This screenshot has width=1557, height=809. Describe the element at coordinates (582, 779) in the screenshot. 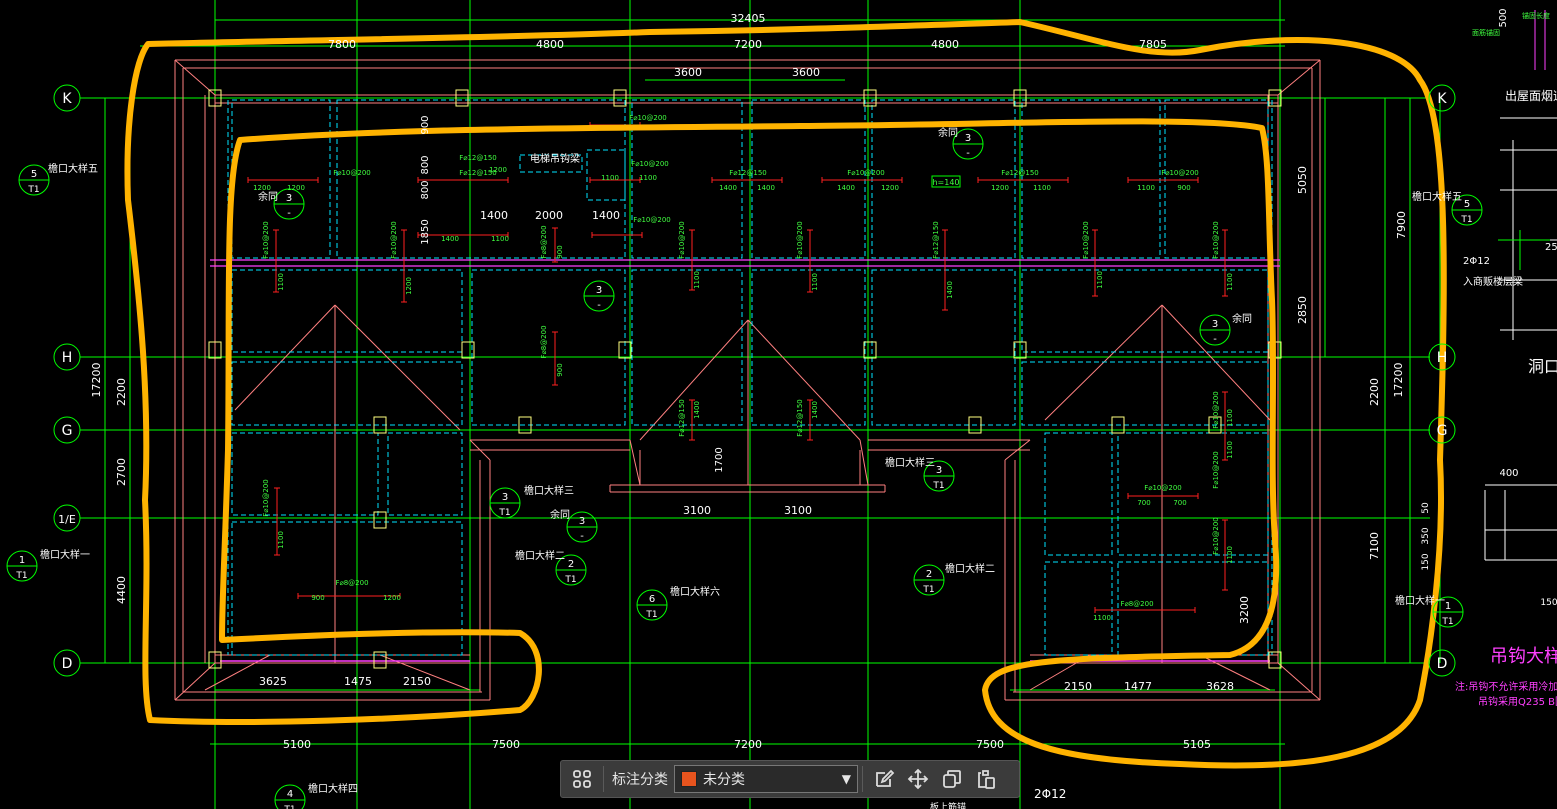

I see `grid-view-icon` at that location.